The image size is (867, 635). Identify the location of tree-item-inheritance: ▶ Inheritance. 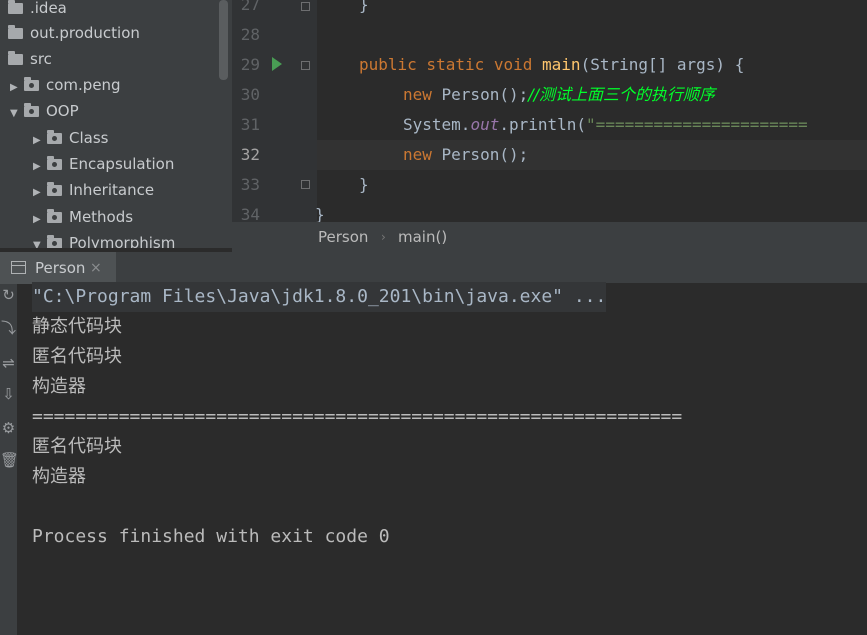
(93, 190).